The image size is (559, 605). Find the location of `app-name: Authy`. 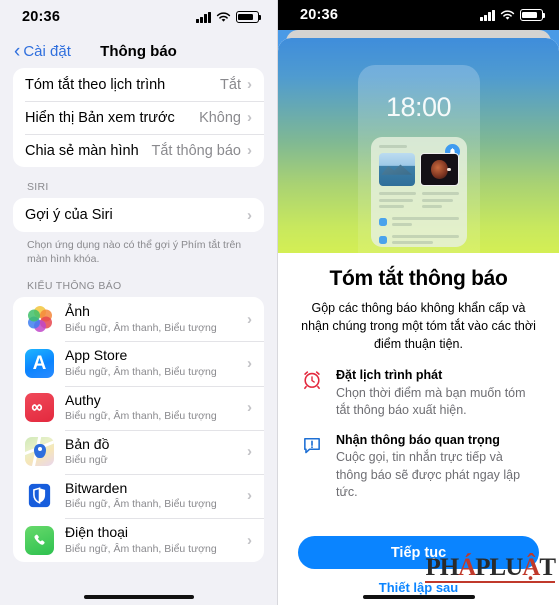

app-name: Authy is located at coordinates (83, 399).